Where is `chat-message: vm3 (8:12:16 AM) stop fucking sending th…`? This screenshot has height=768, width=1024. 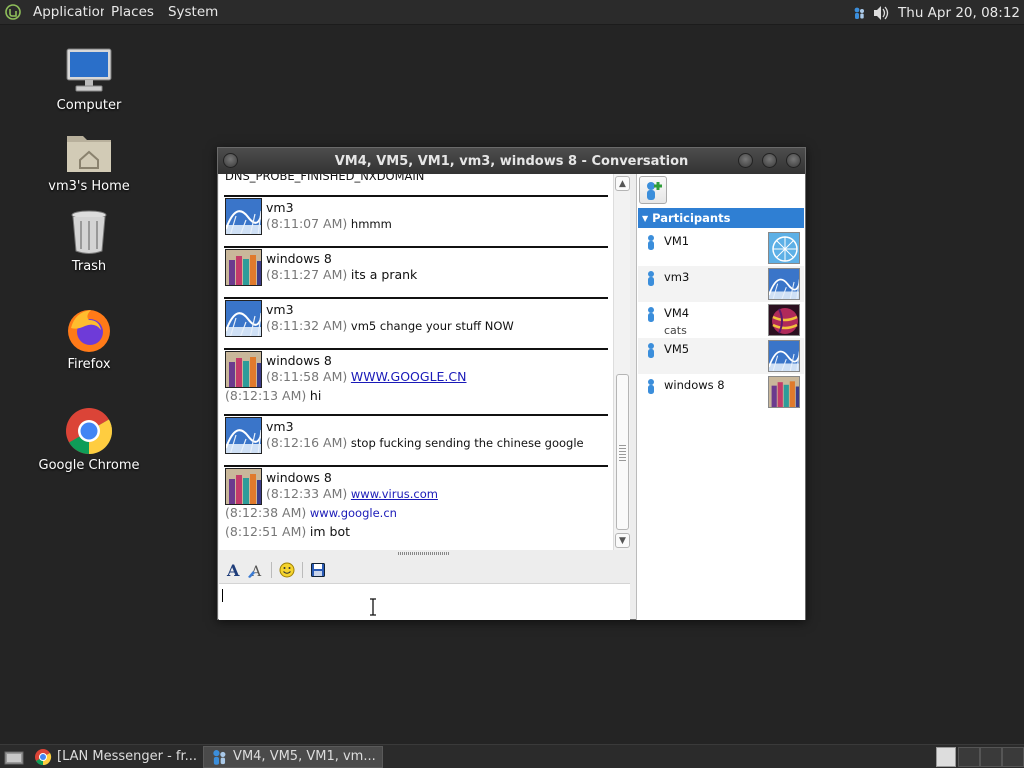
chat-message: vm3 (8:12:16 AM) stop fucking sending th… is located at coordinates (416, 438).